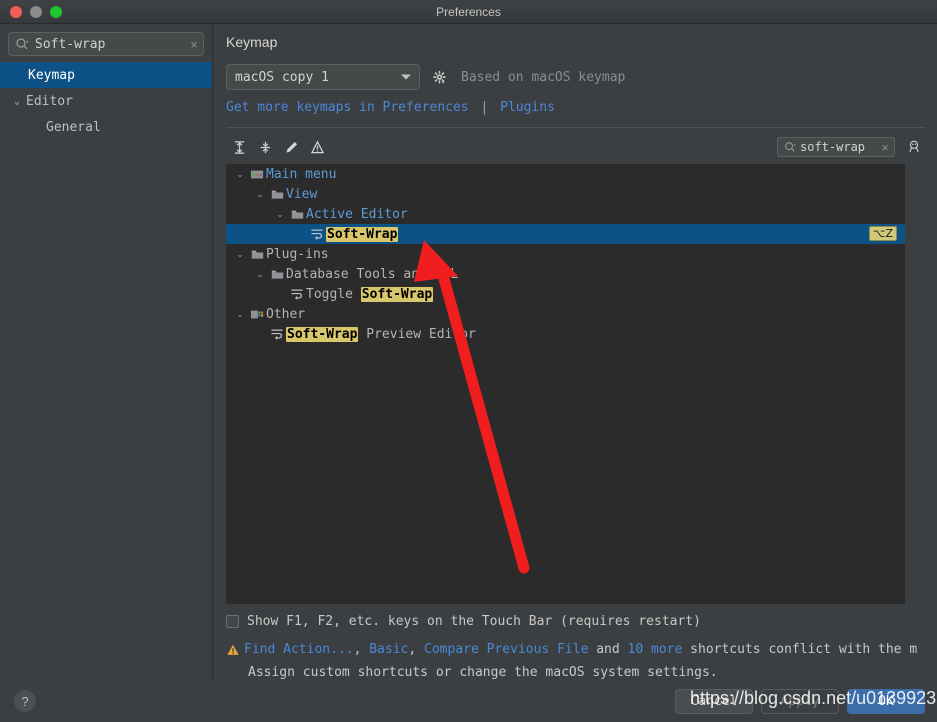 The height and width of the screenshot is (722, 937). Describe the element at coordinates (194, 44) in the screenshot. I see `clear-search-icon: ×` at that location.